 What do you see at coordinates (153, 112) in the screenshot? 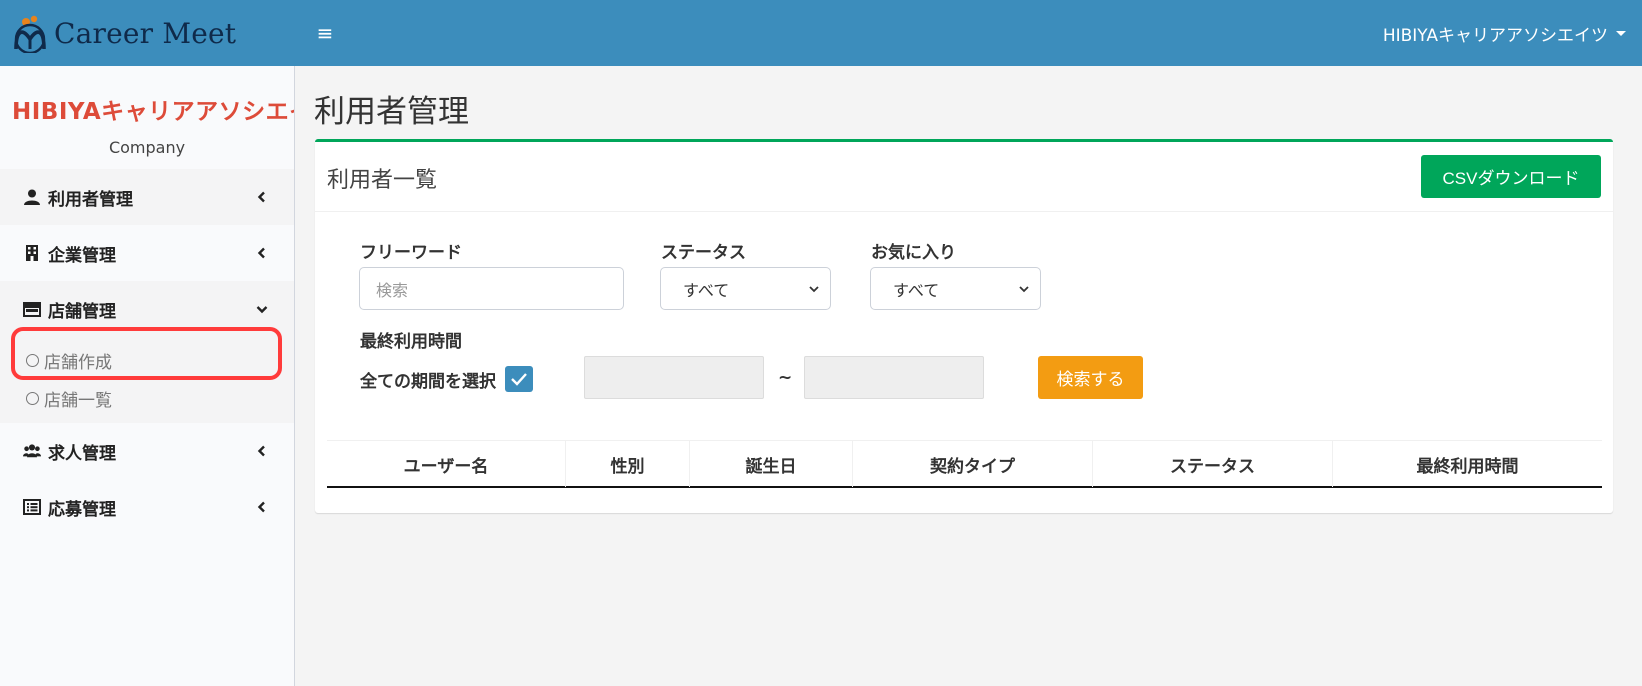
I see `sidebar-company-name: HIBIYAキャリアアソシエイツ` at bounding box center [153, 112].